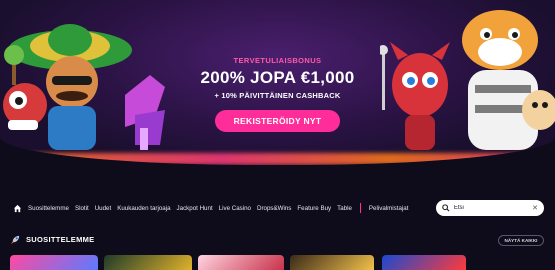 The height and width of the screenshot is (270, 555). Describe the element at coordinates (235, 208) in the screenshot. I see `nav-item-live-casino: Live Casino` at that location.